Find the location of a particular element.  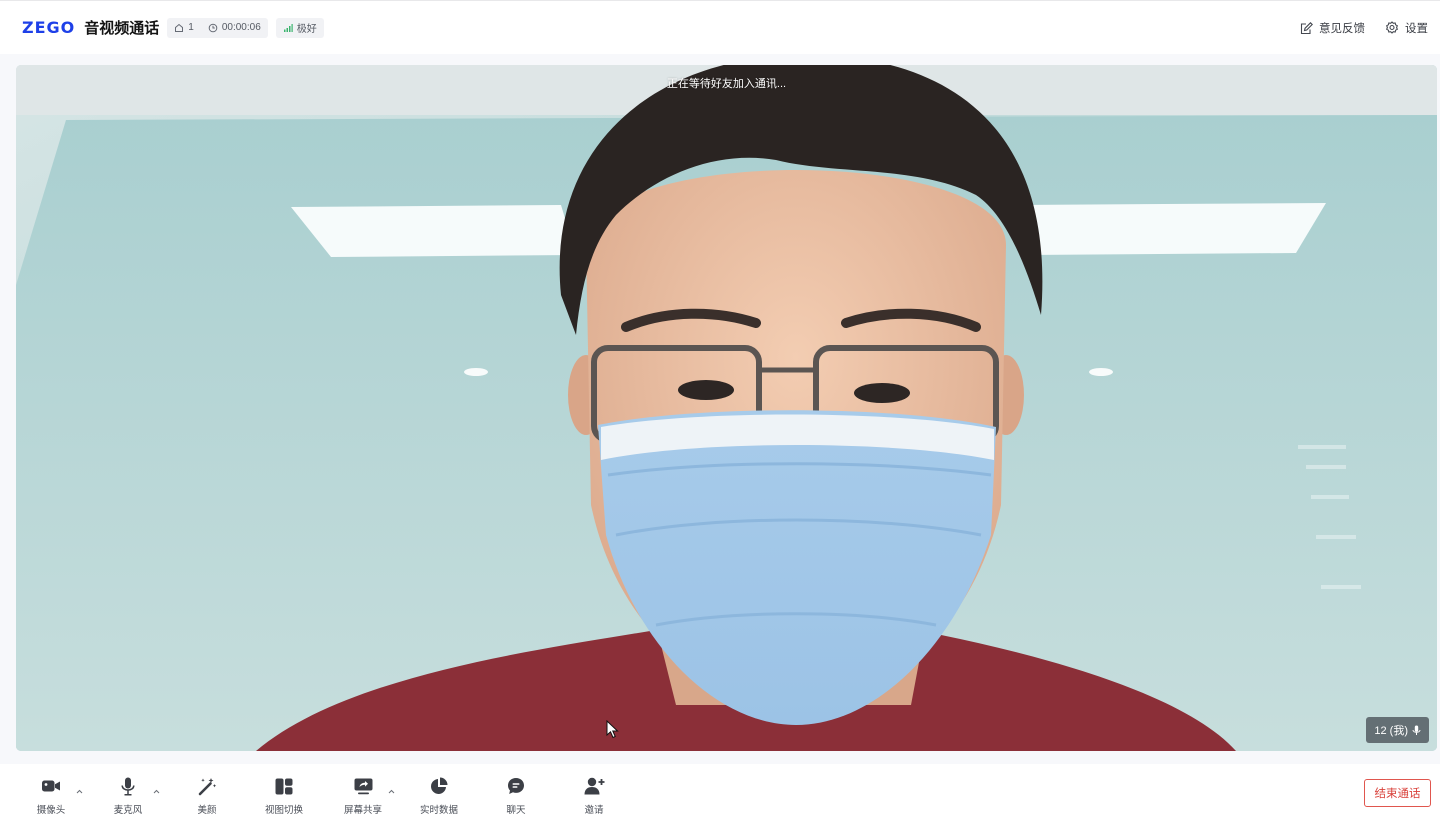

layout-grid-icon is located at coordinates (284, 786).